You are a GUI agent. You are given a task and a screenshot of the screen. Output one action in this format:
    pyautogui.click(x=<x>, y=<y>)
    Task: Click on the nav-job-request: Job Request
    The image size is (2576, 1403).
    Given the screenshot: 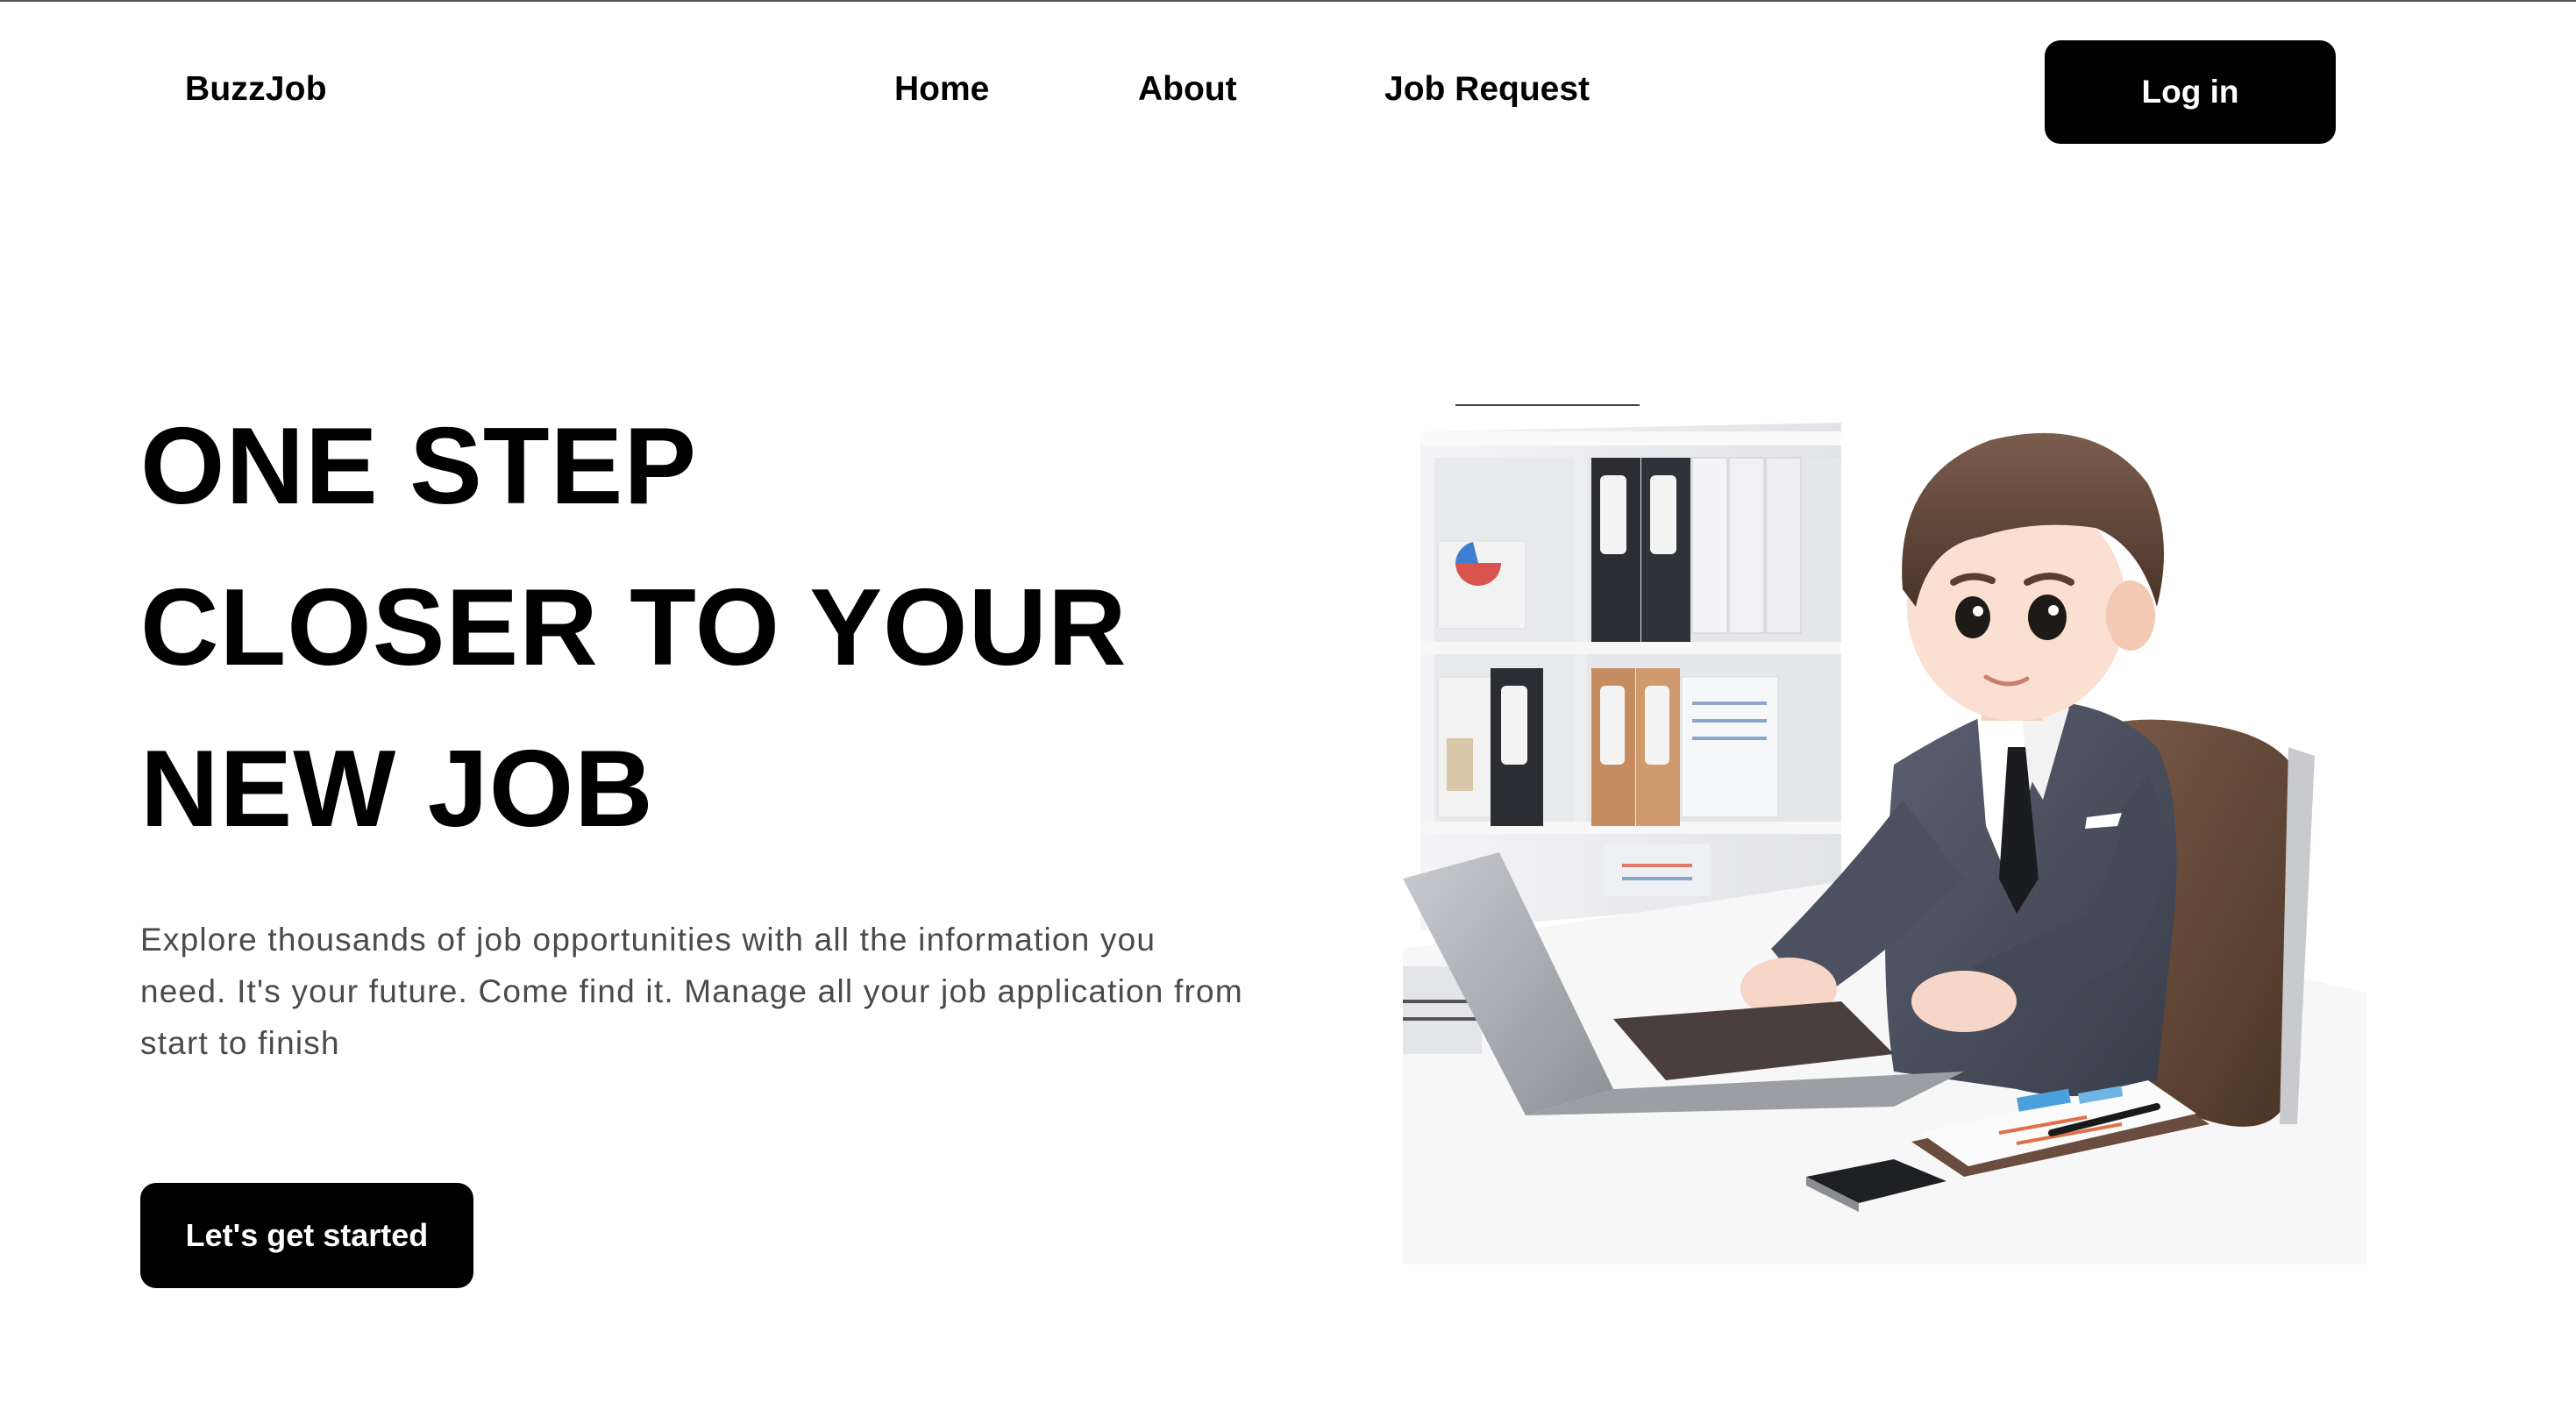 What is the action you would take?
    pyautogui.click(x=1487, y=89)
    